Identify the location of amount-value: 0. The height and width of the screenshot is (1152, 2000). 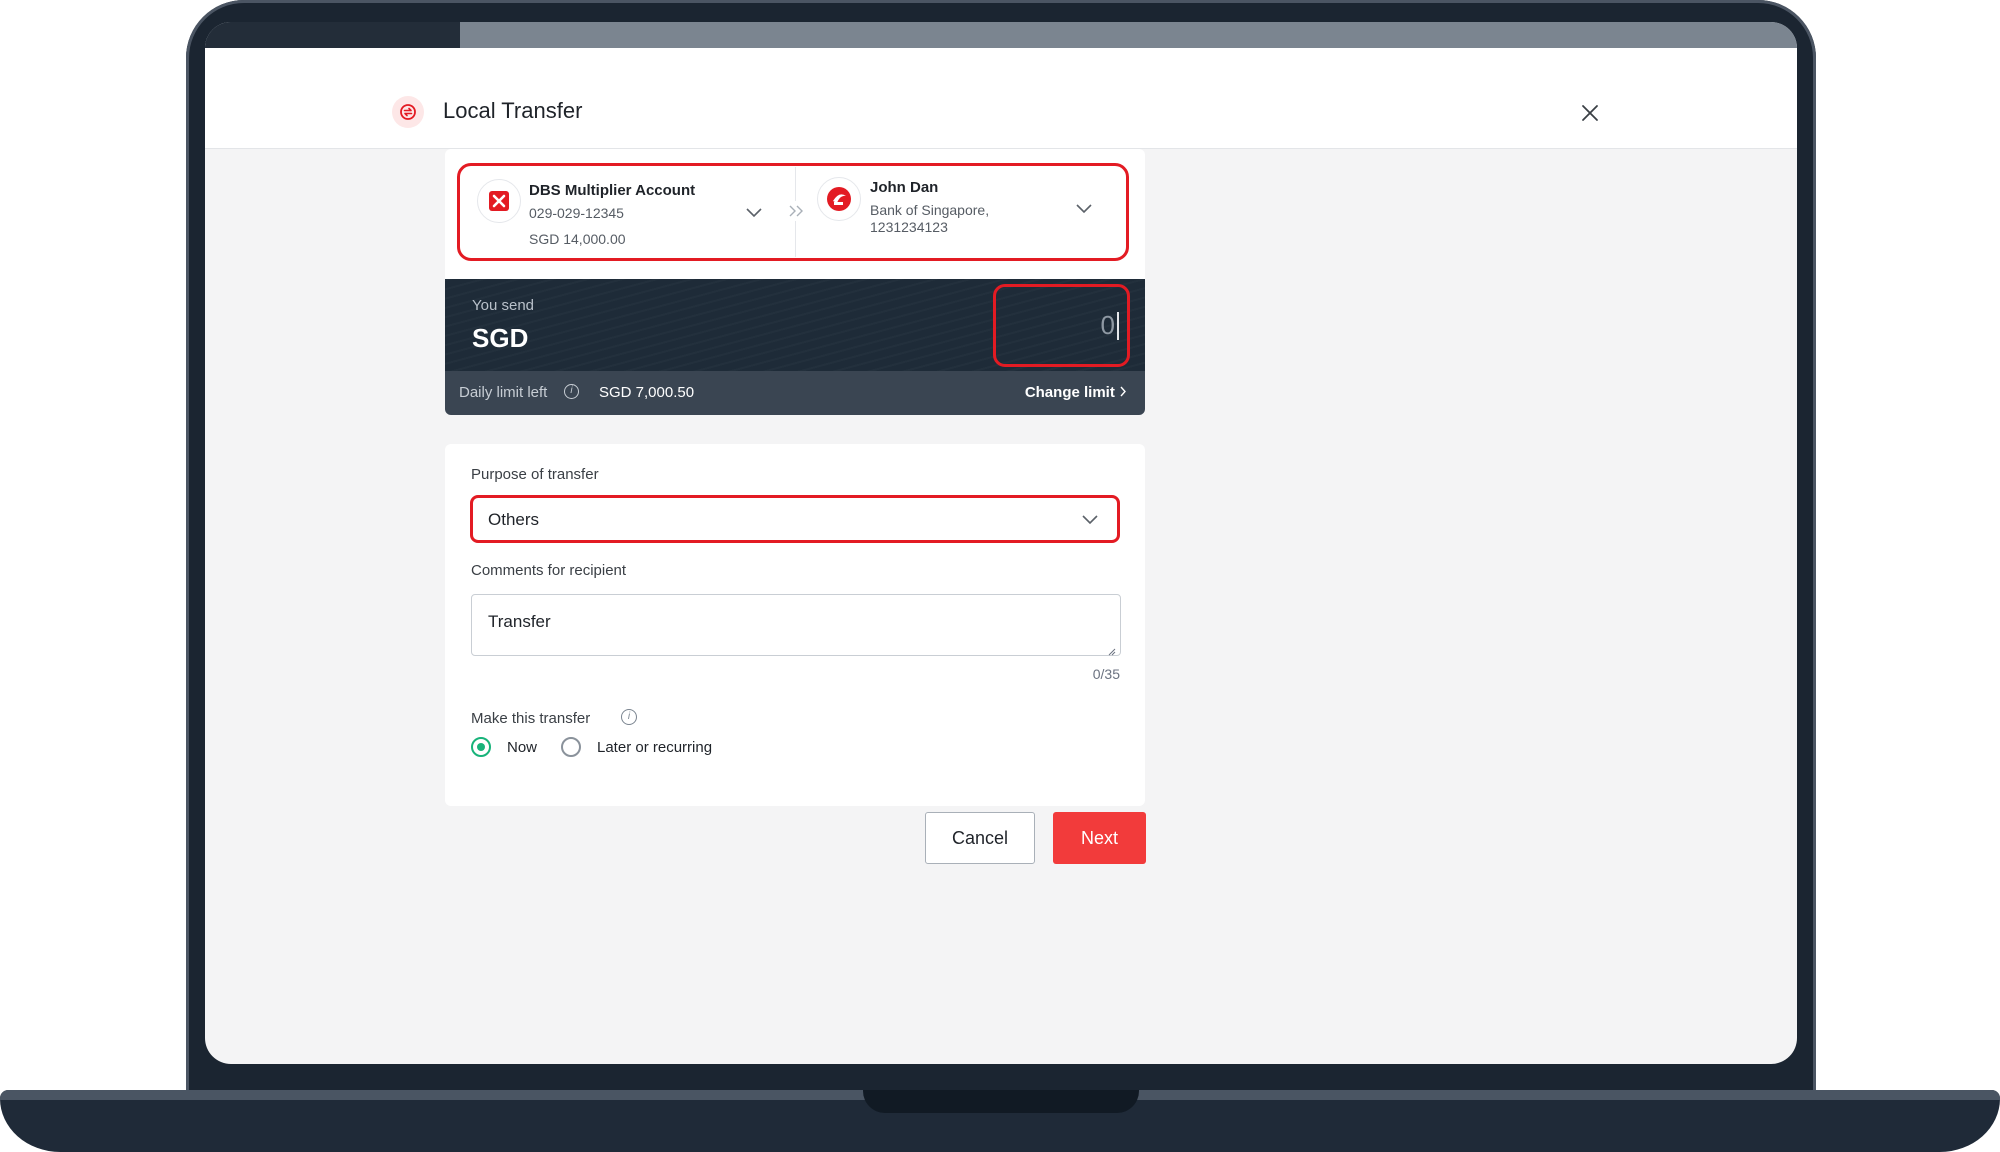
(1107, 325).